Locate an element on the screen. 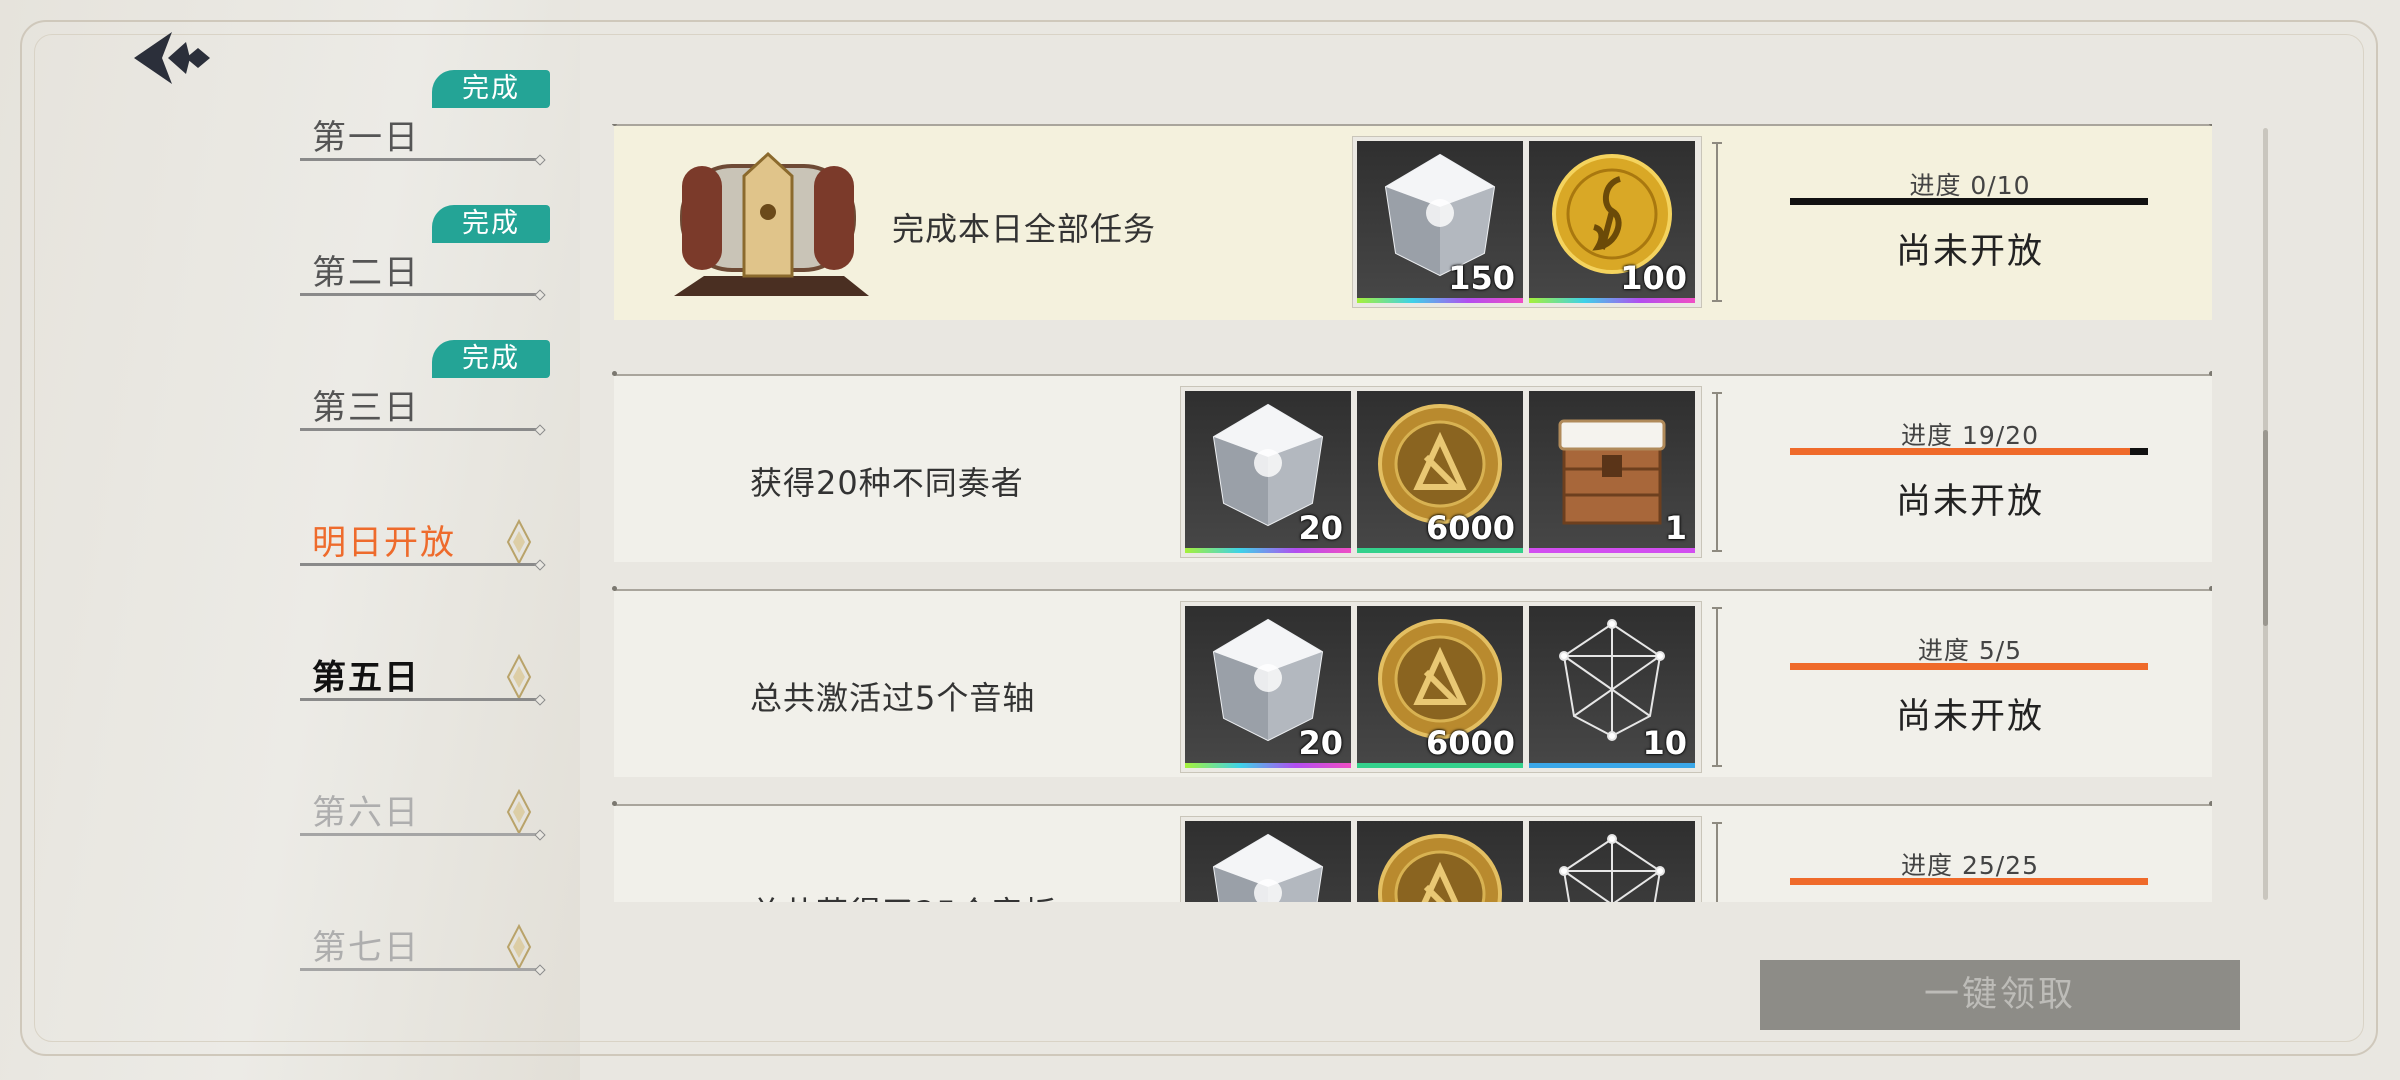 The width and height of the screenshot is (2400, 1080). task-row: 完成本日全部任务 150 100 进度 0/10 尚未开放 is located at coordinates (1412, 222).